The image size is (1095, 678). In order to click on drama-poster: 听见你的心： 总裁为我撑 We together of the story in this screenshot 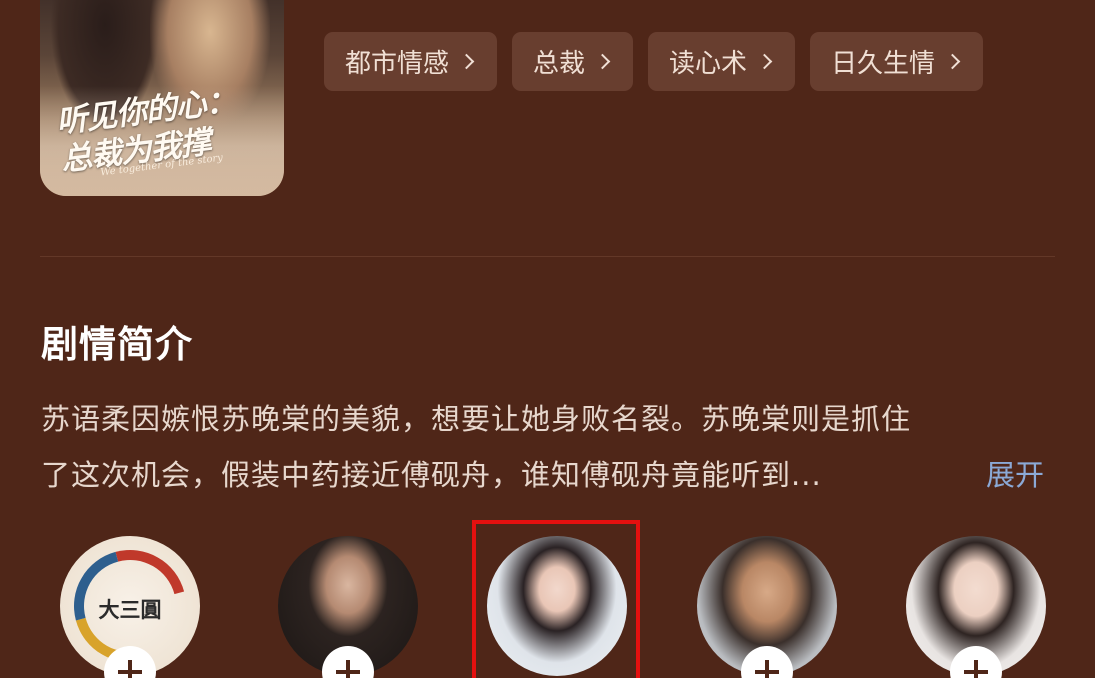, I will do `click(162, 98)`.